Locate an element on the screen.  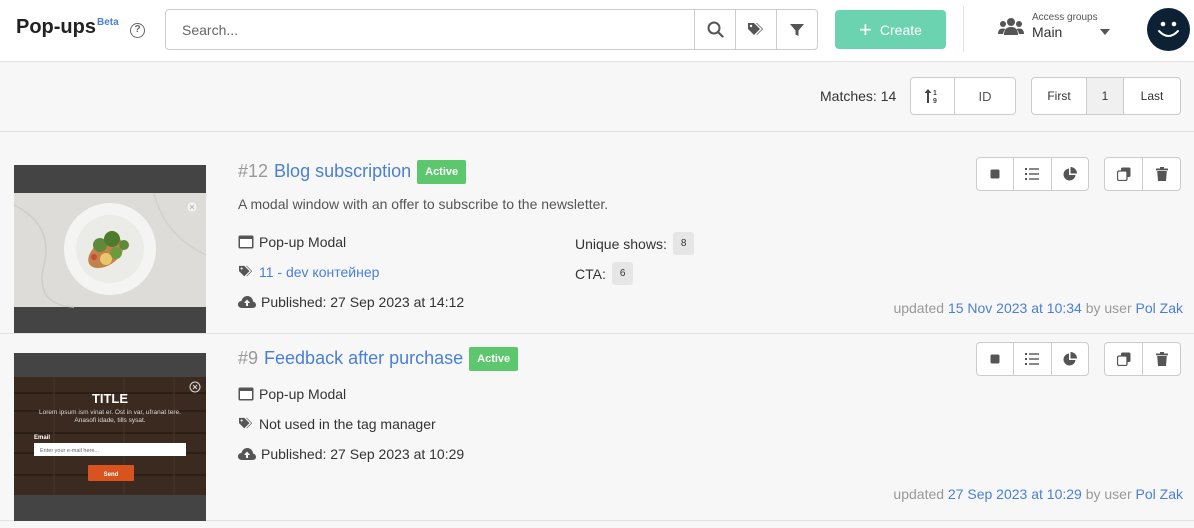
popup-tag-label: Not used in the tag manager is located at coordinates (347, 424).